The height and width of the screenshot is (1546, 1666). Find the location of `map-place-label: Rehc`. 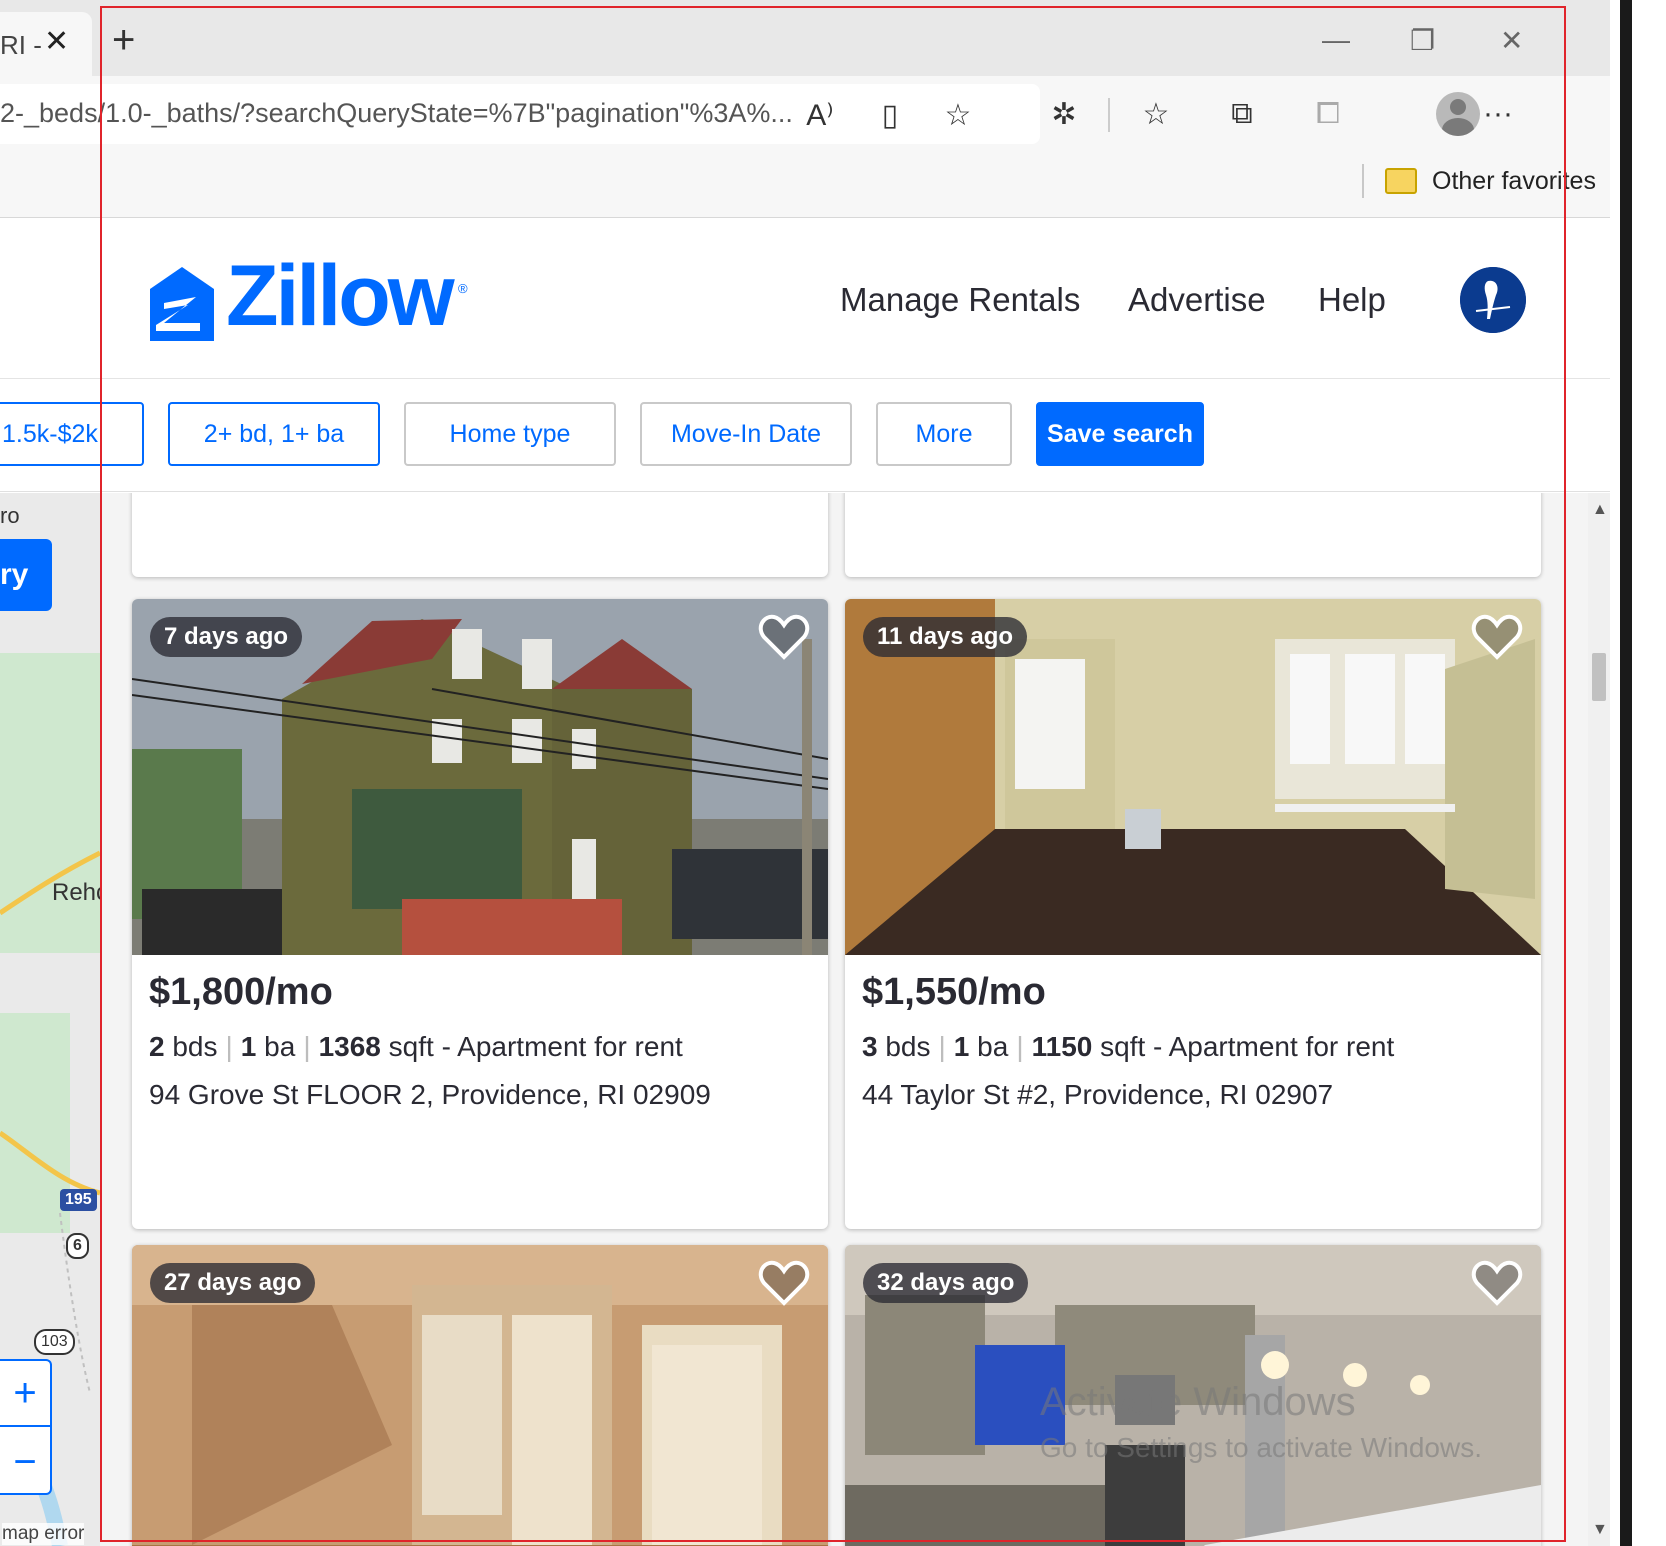

map-place-label: Rehc is located at coordinates (76, 892).